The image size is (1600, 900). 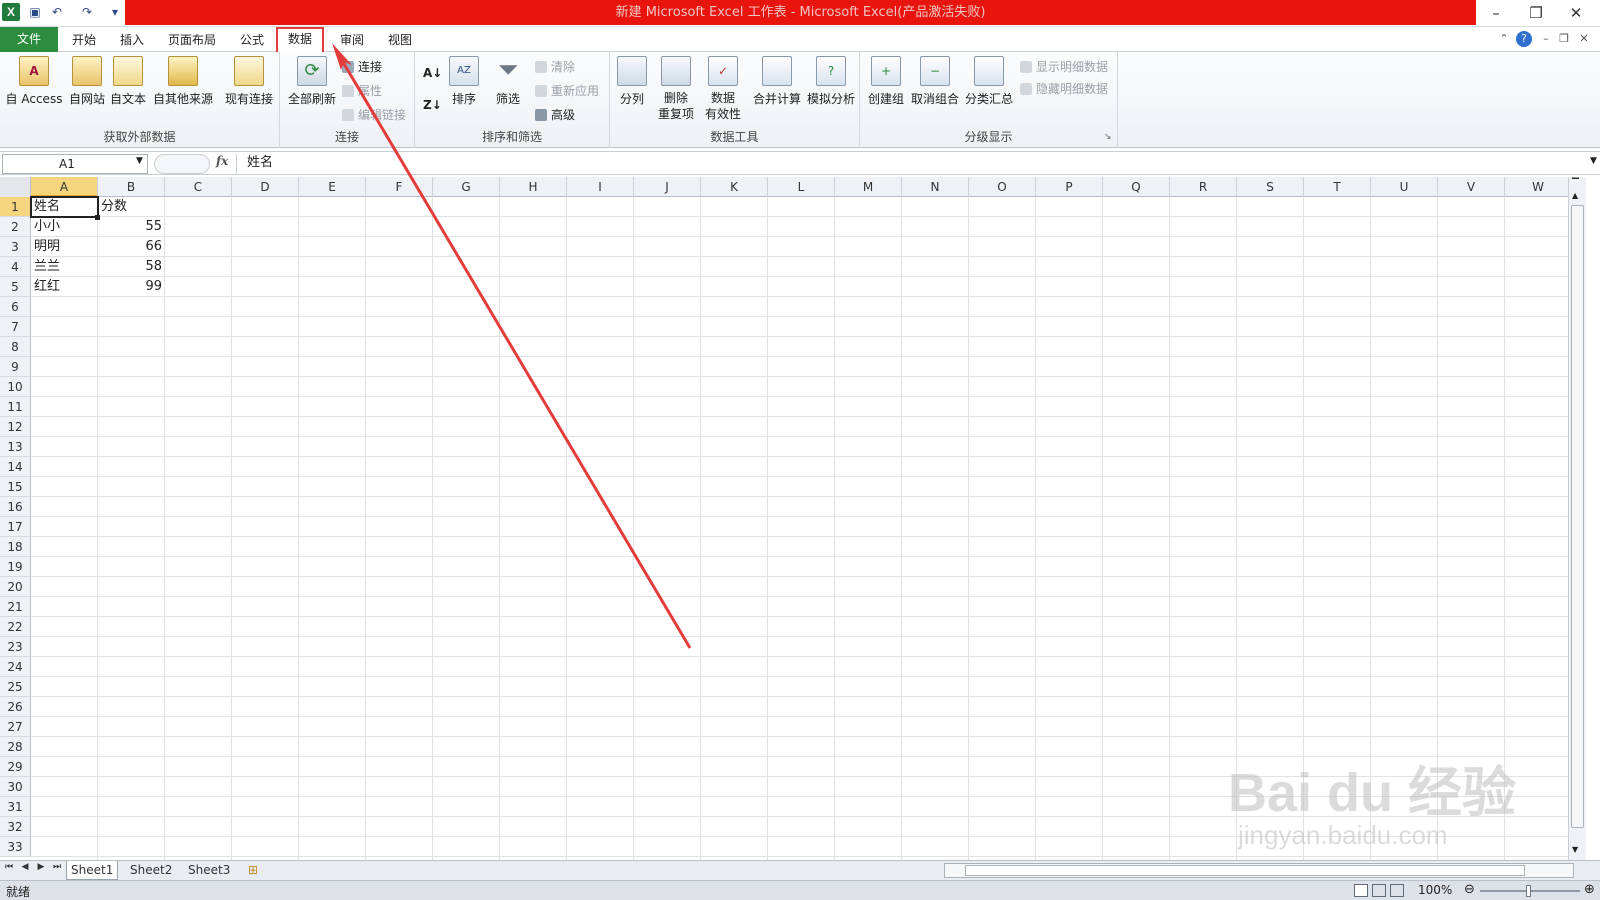 What do you see at coordinates (555, 114) in the screenshot?
I see `advanced-filter-button: 高级` at bounding box center [555, 114].